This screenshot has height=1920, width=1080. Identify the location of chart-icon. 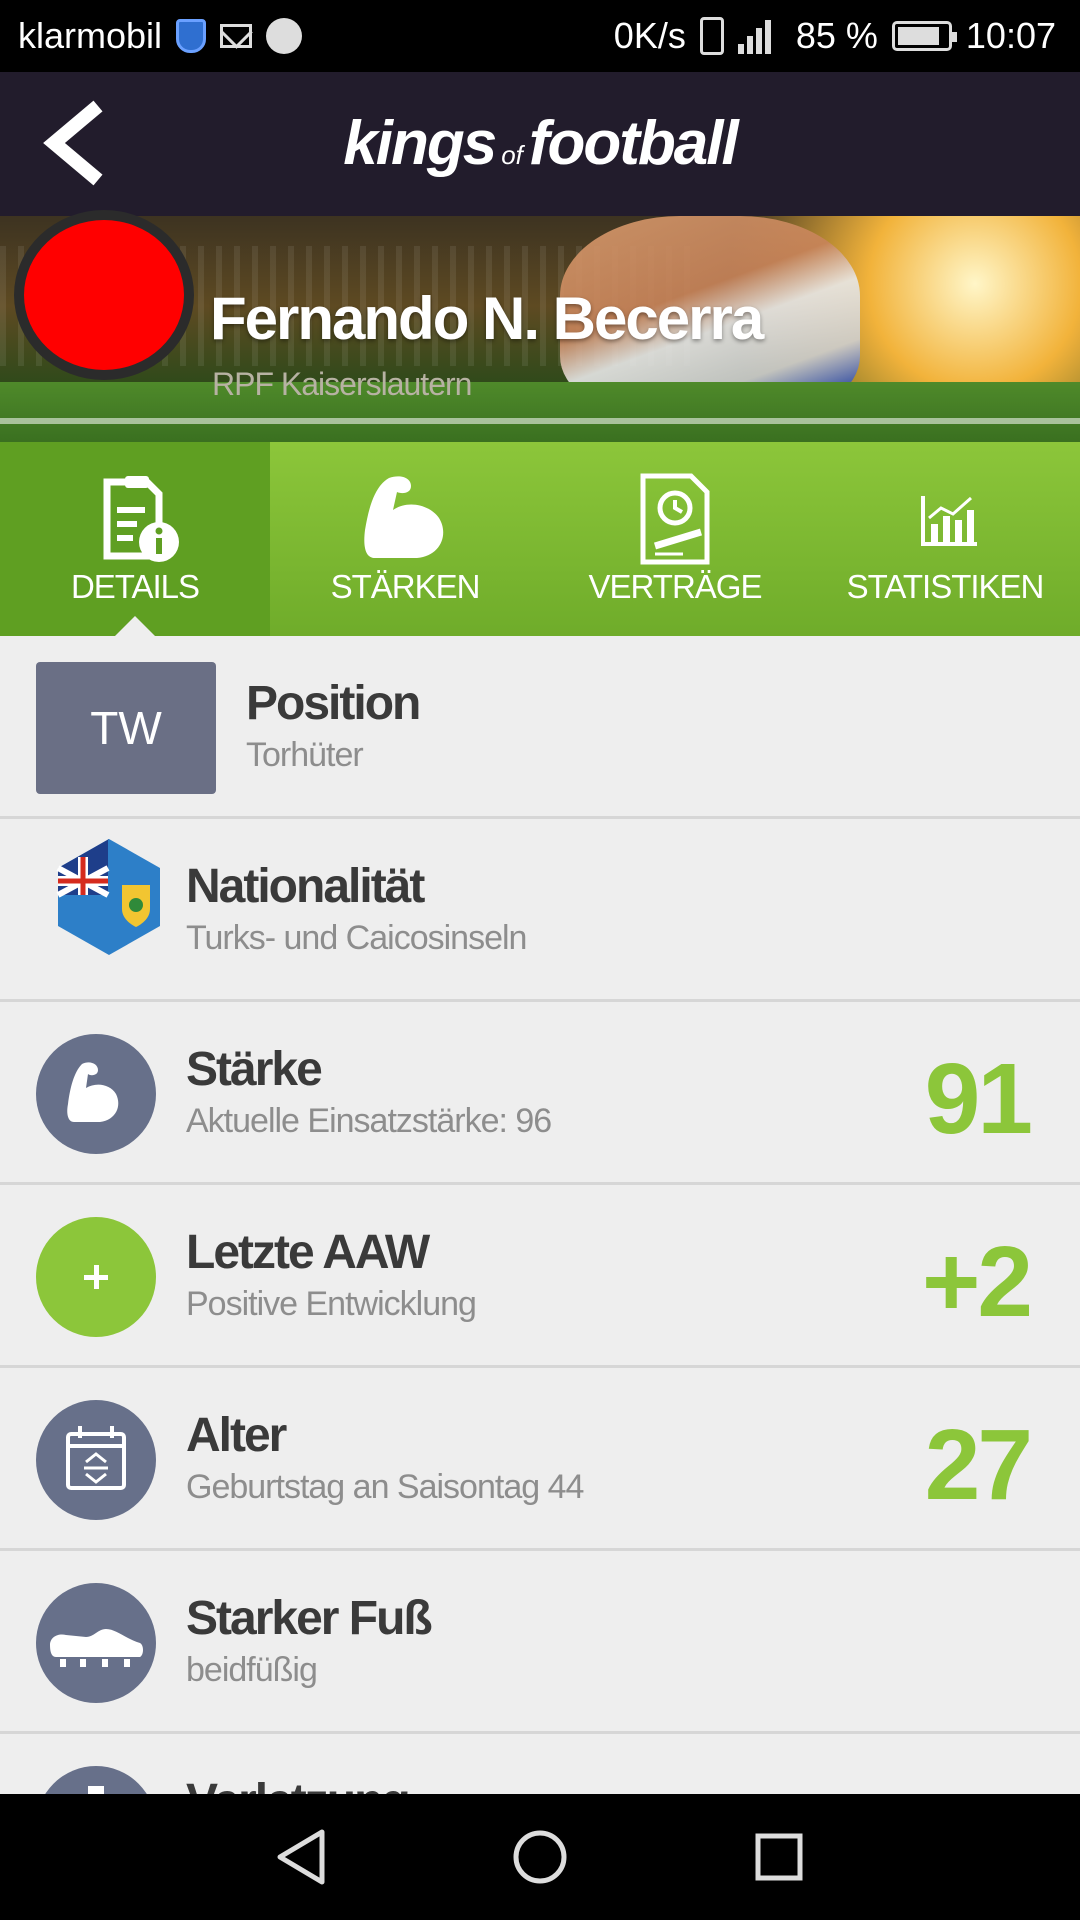
(949, 521).